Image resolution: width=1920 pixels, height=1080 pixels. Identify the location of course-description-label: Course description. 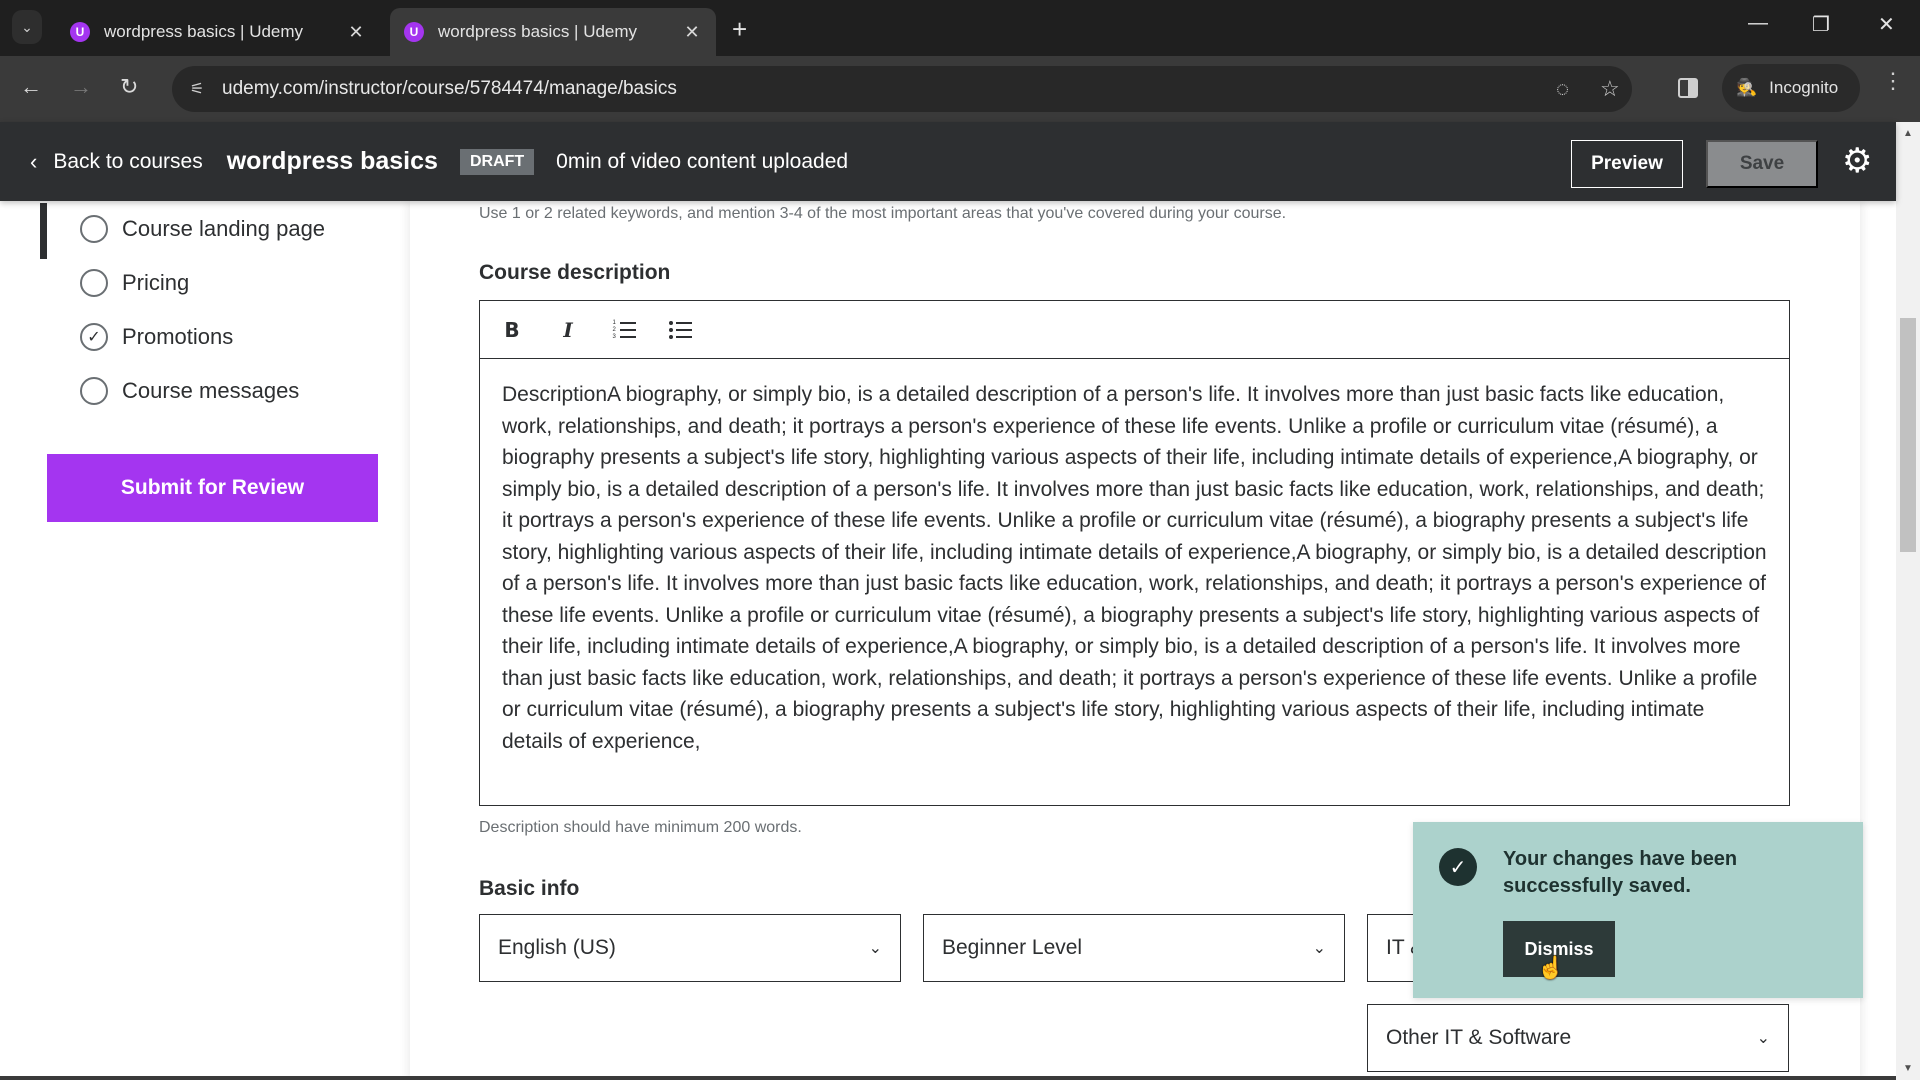
(575, 272).